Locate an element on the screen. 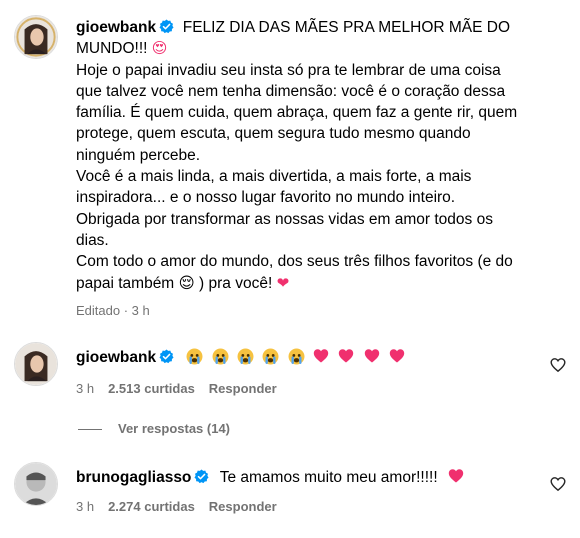  comment-body: gioewbank is located at coordinates (243, 357).